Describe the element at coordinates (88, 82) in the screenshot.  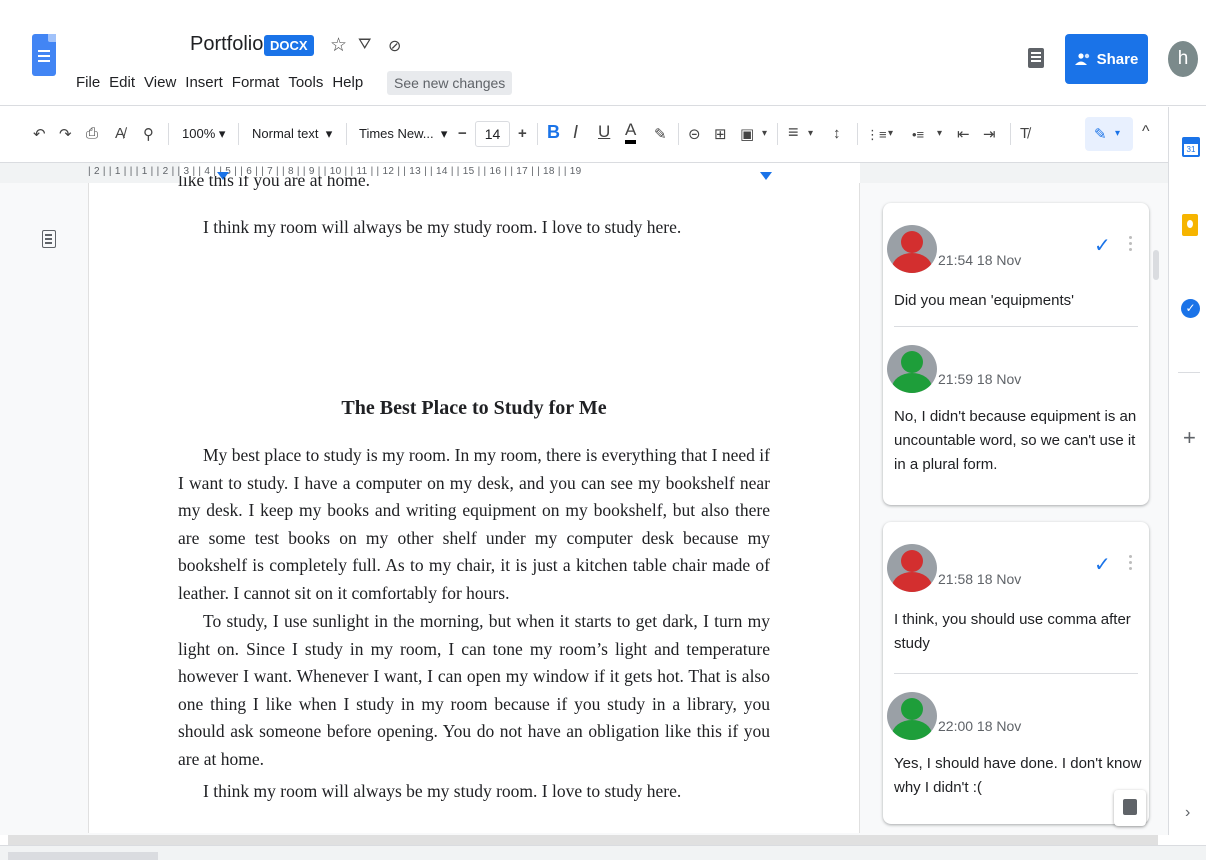
I see `menu-file: File` at that location.